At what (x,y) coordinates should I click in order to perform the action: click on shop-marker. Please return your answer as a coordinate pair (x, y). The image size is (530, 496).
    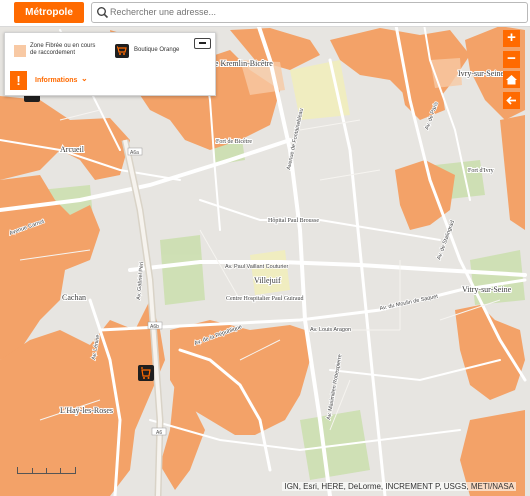
    Looking at the image, I should click on (146, 373).